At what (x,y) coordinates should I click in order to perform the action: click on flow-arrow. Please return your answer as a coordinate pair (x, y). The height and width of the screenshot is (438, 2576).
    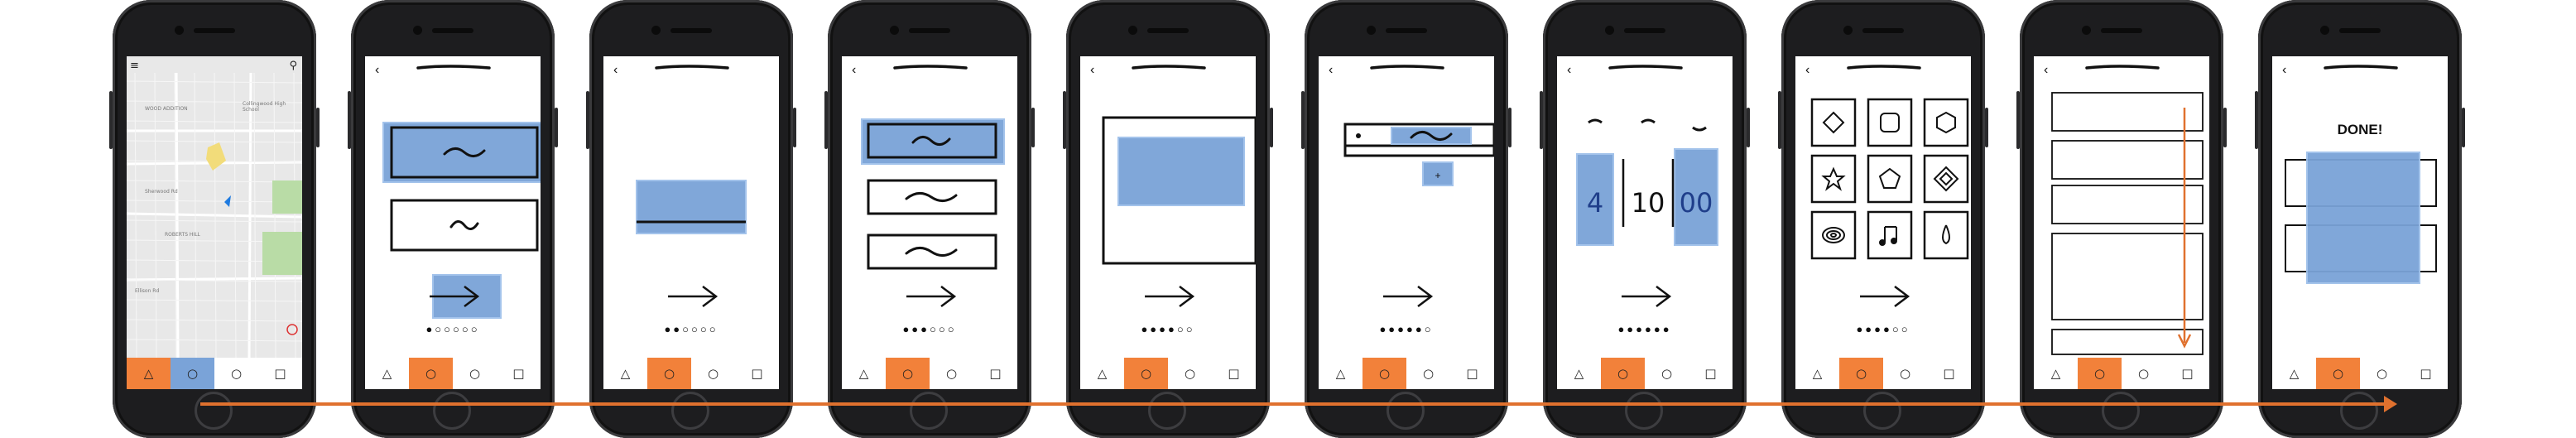
    Looking at the image, I should click on (1298, 404).